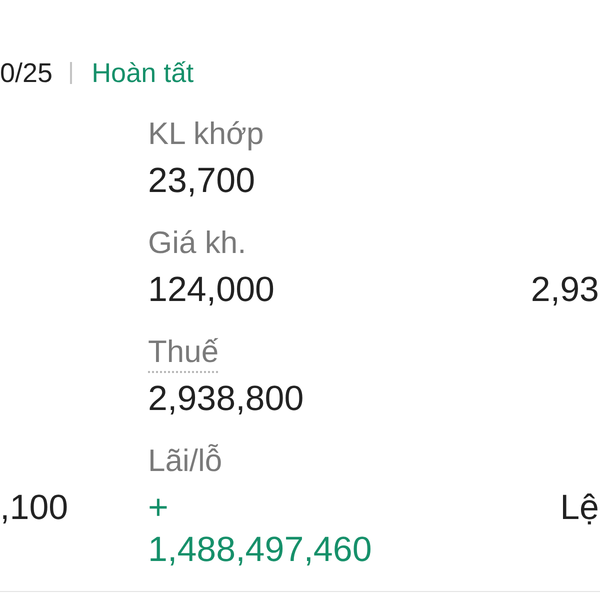  I want to click on status-text: Hoàn tất, so click(143, 73).